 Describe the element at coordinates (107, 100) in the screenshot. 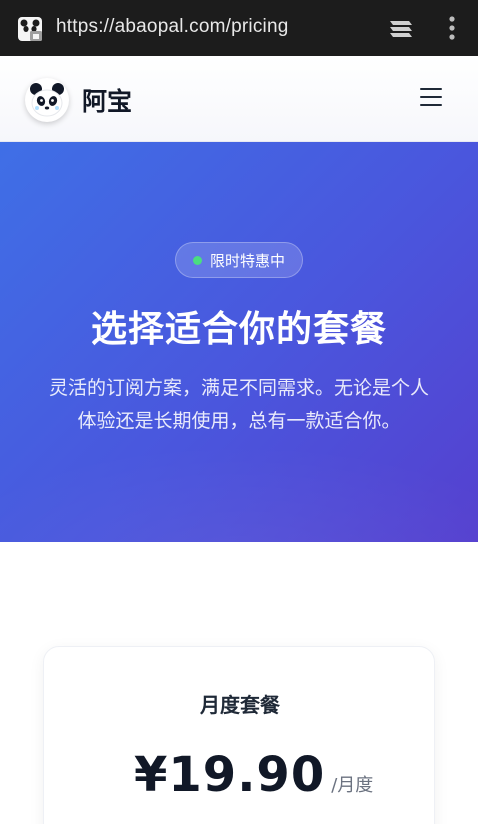

I see `brand-name: 阿宝` at that location.